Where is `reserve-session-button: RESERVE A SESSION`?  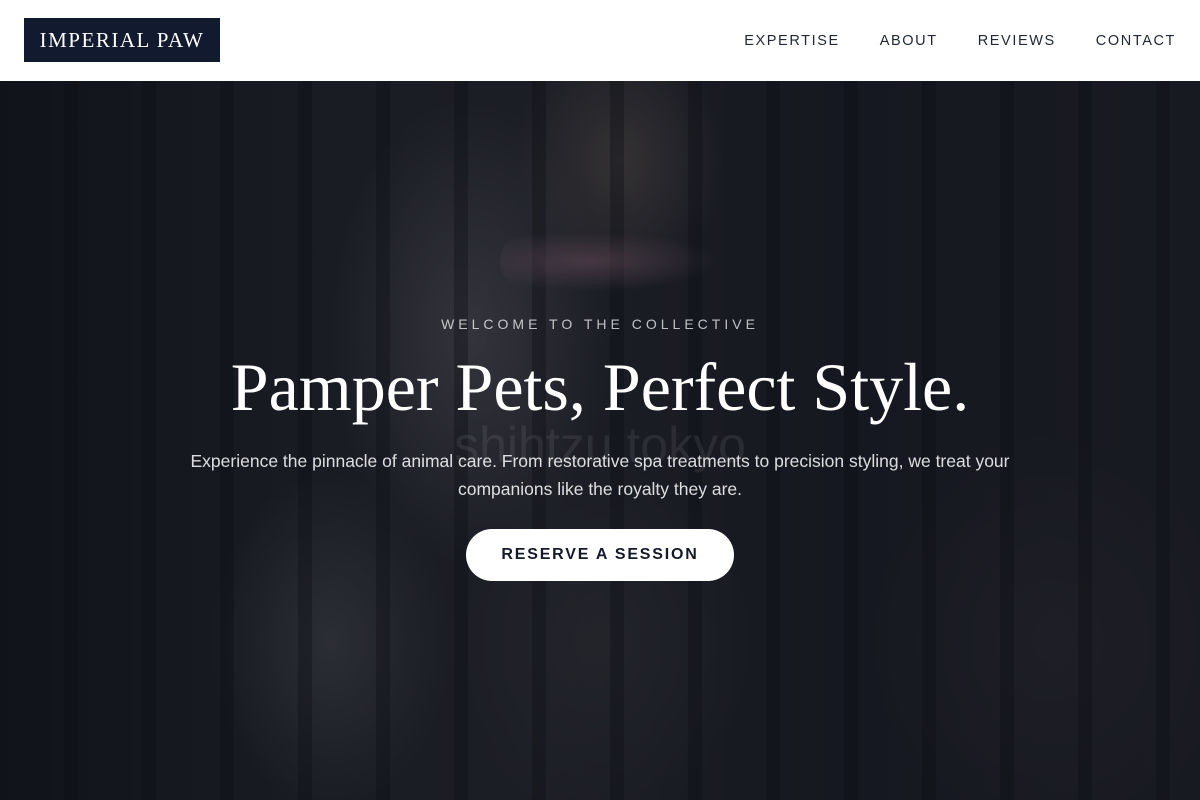 reserve-session-button: RESERVE A SESSION is located at coordinates (600, 555).